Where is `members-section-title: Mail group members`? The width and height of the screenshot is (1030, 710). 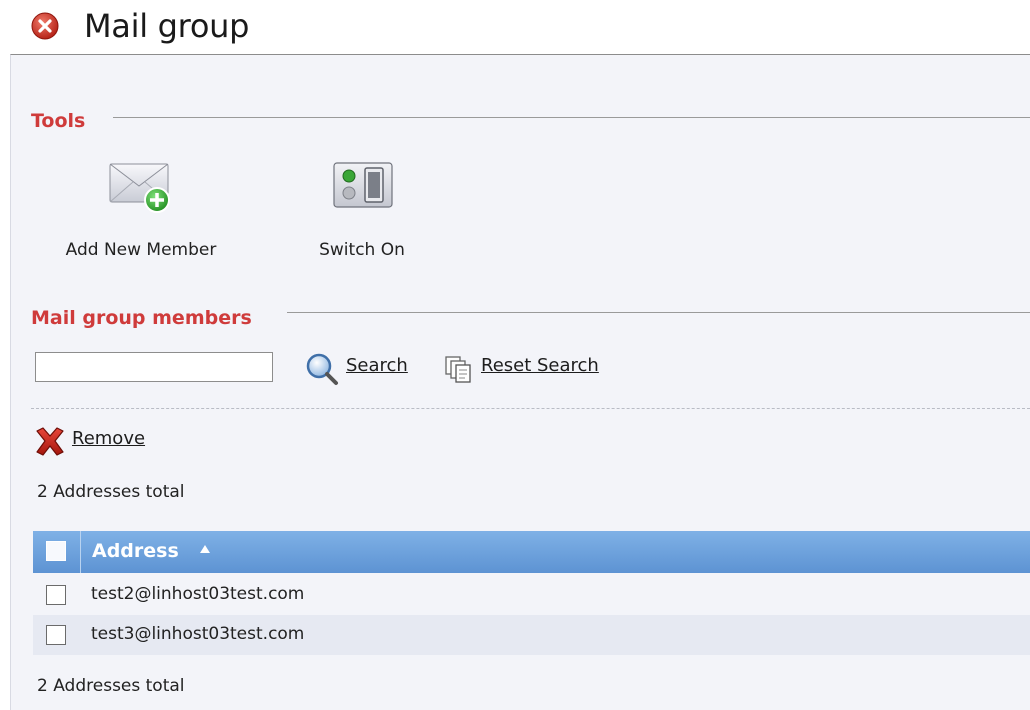 members-section-title: Mail group members is located at coordinates (141, 318).